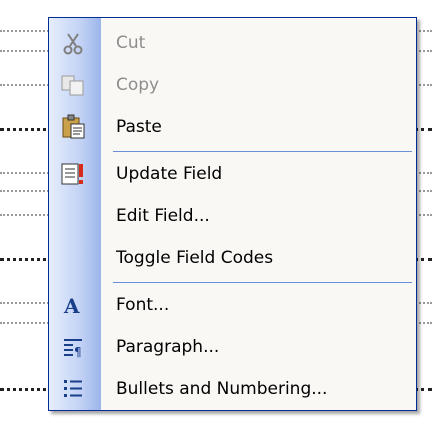 The width and height of the screenshot is (432, 424). I want to click on menu-item-paste: Paste, so click(232, 127).